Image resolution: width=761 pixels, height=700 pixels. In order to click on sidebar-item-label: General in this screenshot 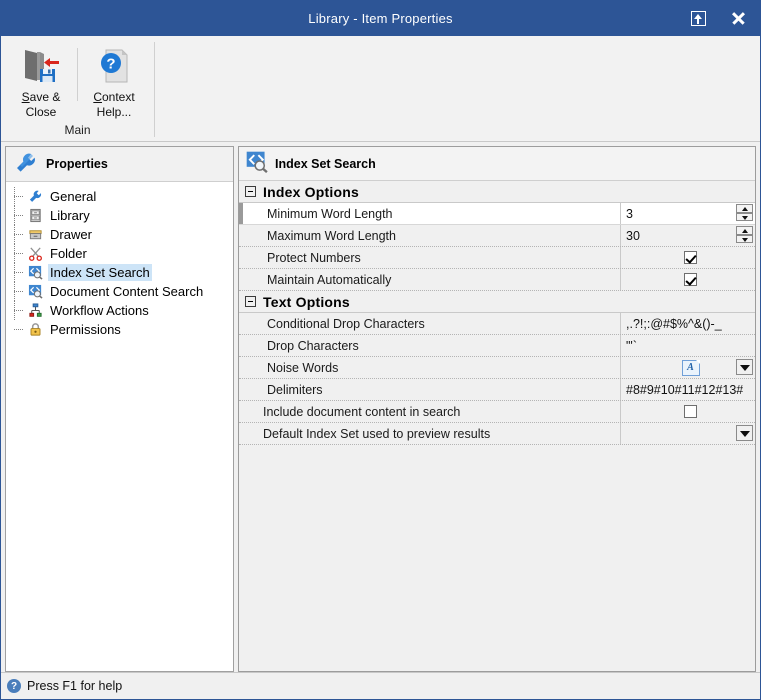, I will do `click(73, 196)`.